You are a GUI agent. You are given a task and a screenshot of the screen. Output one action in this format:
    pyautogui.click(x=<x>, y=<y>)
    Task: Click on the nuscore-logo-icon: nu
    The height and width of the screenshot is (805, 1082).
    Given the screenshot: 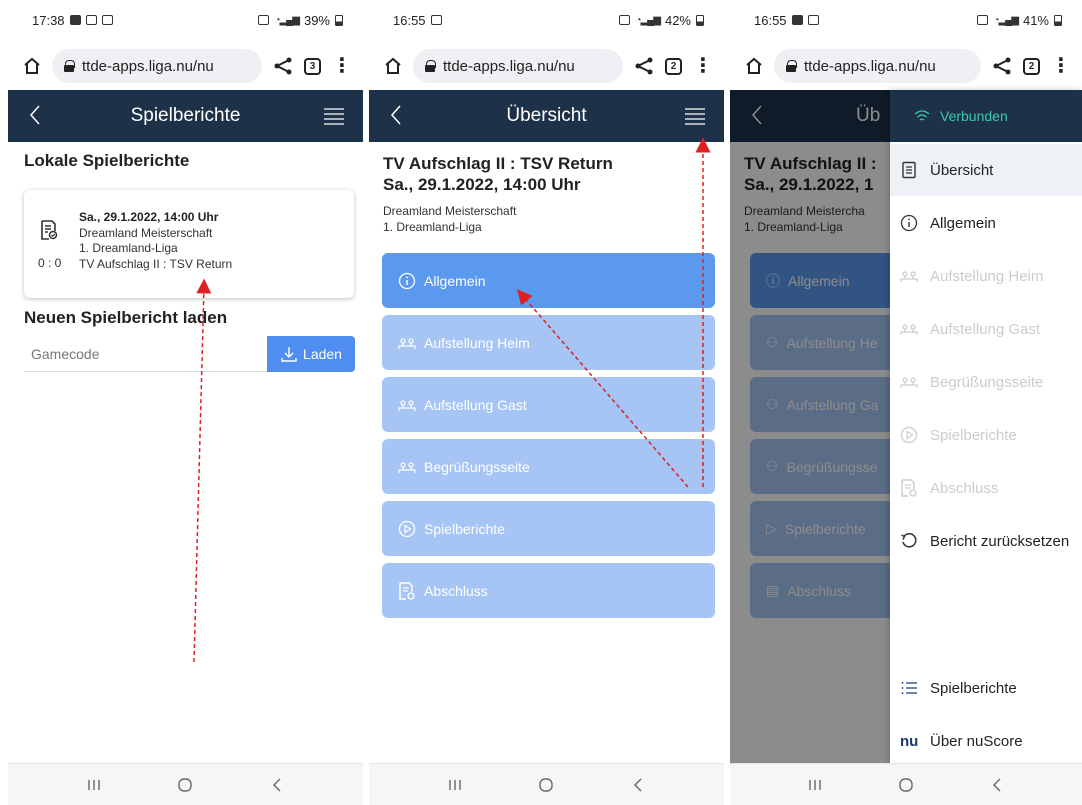 What is the action you would take?
    pyautogui.click(x=909, y=741)
    